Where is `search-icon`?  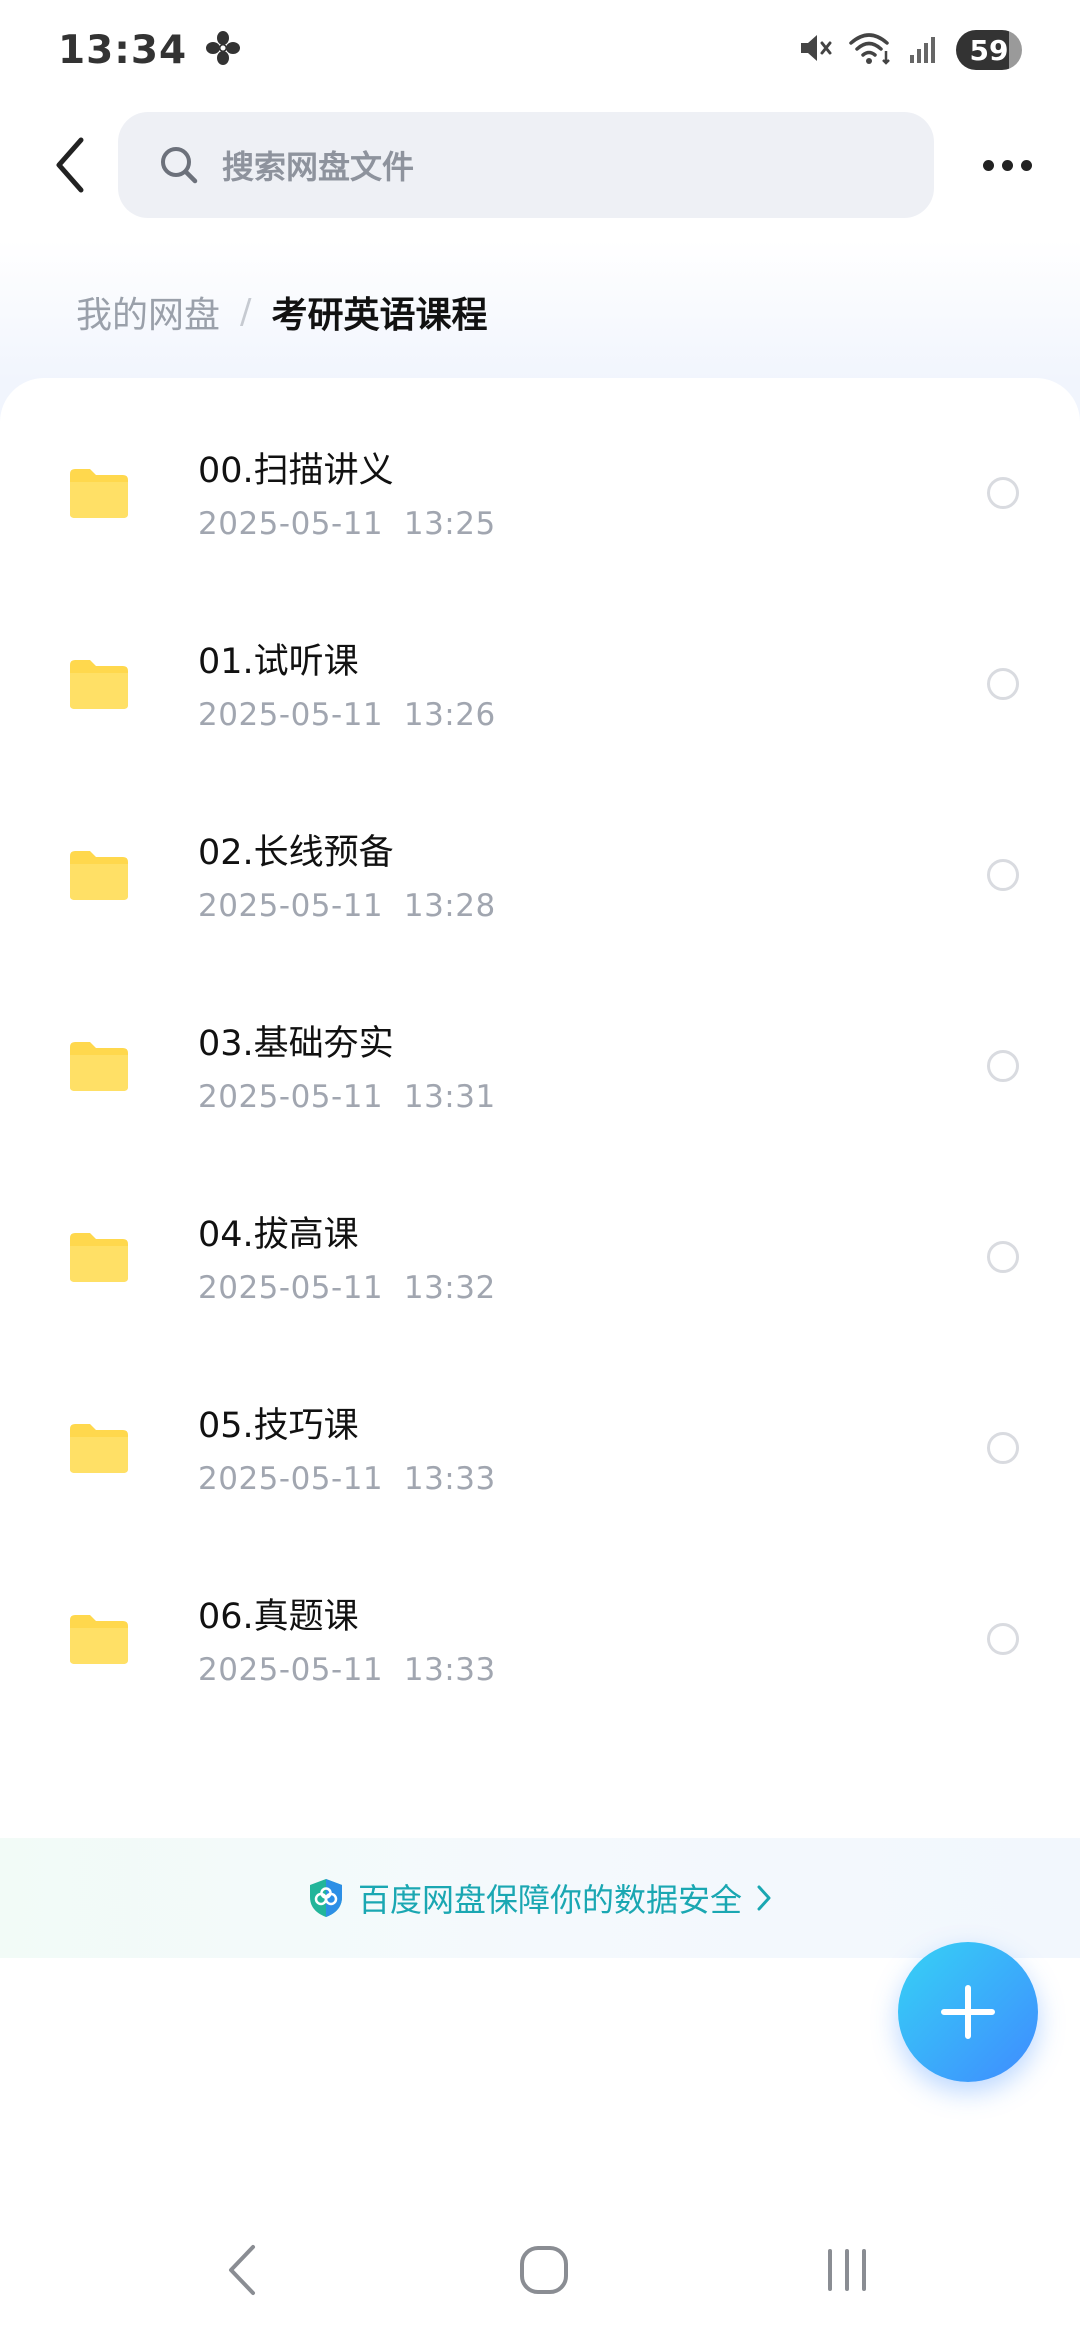
search-icon is located at coordinates (179, 165).